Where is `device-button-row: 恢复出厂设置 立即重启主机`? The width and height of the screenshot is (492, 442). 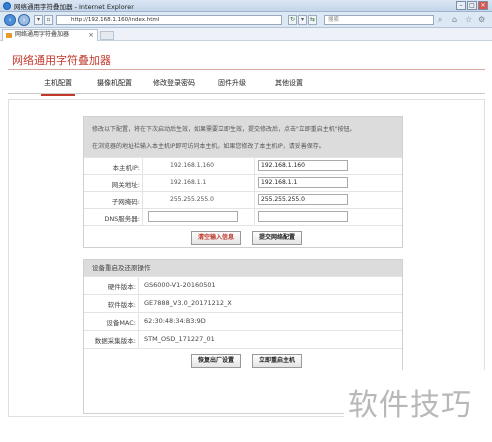 device-button-row: 恢复出厂设置 立即重启主机 is located at coordinates (243, 360).